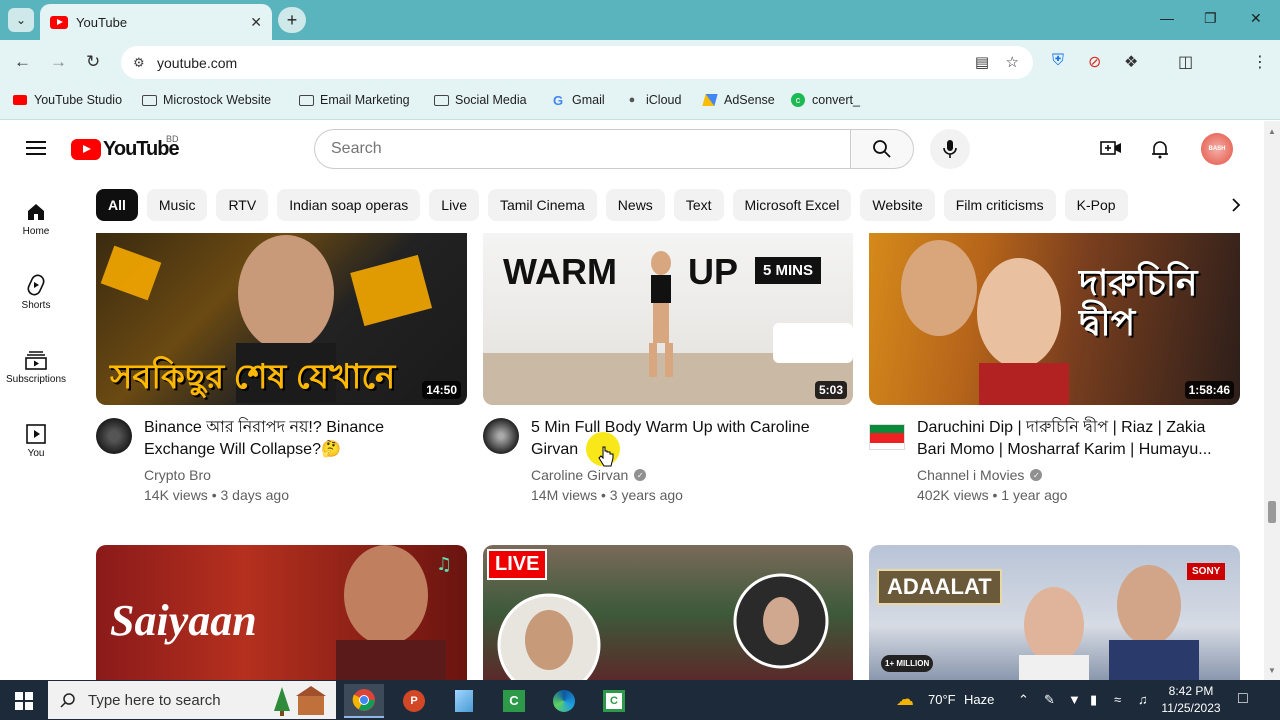  Describe the element at coordinates (24, 701) in the screenshot. I see `windows-start-icon` at that location.